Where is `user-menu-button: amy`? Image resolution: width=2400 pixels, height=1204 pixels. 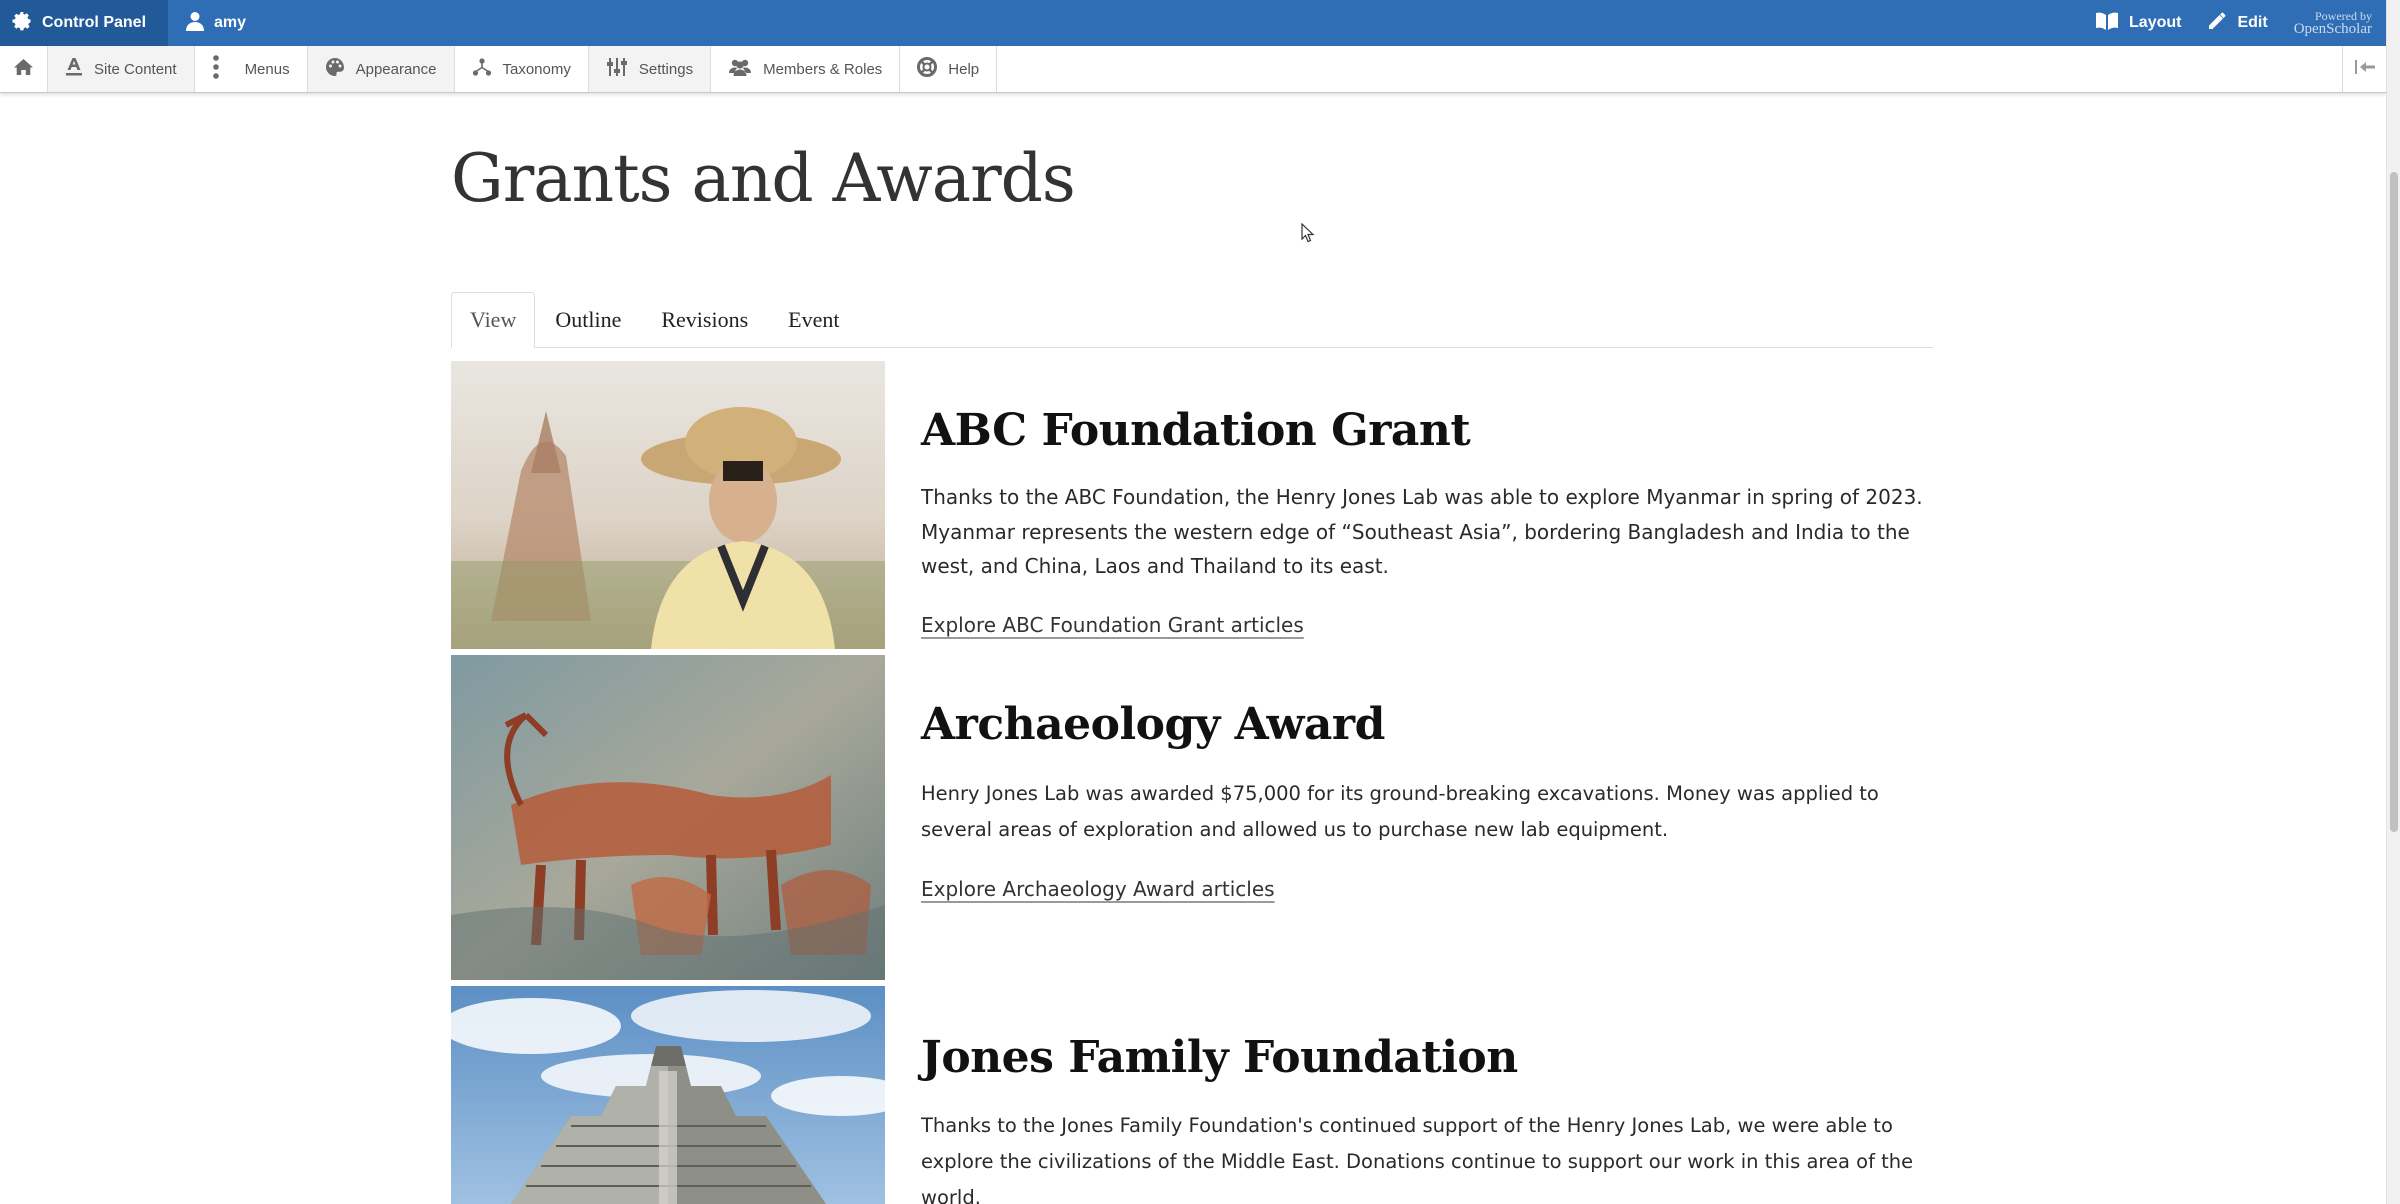
user-menu-button: amy is located at coordinates (216, 23).